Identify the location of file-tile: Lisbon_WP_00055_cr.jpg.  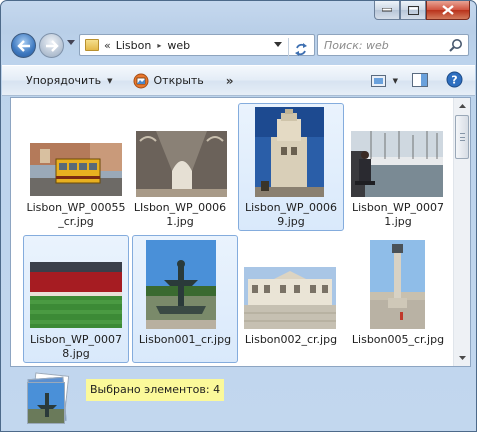
(76, 167).